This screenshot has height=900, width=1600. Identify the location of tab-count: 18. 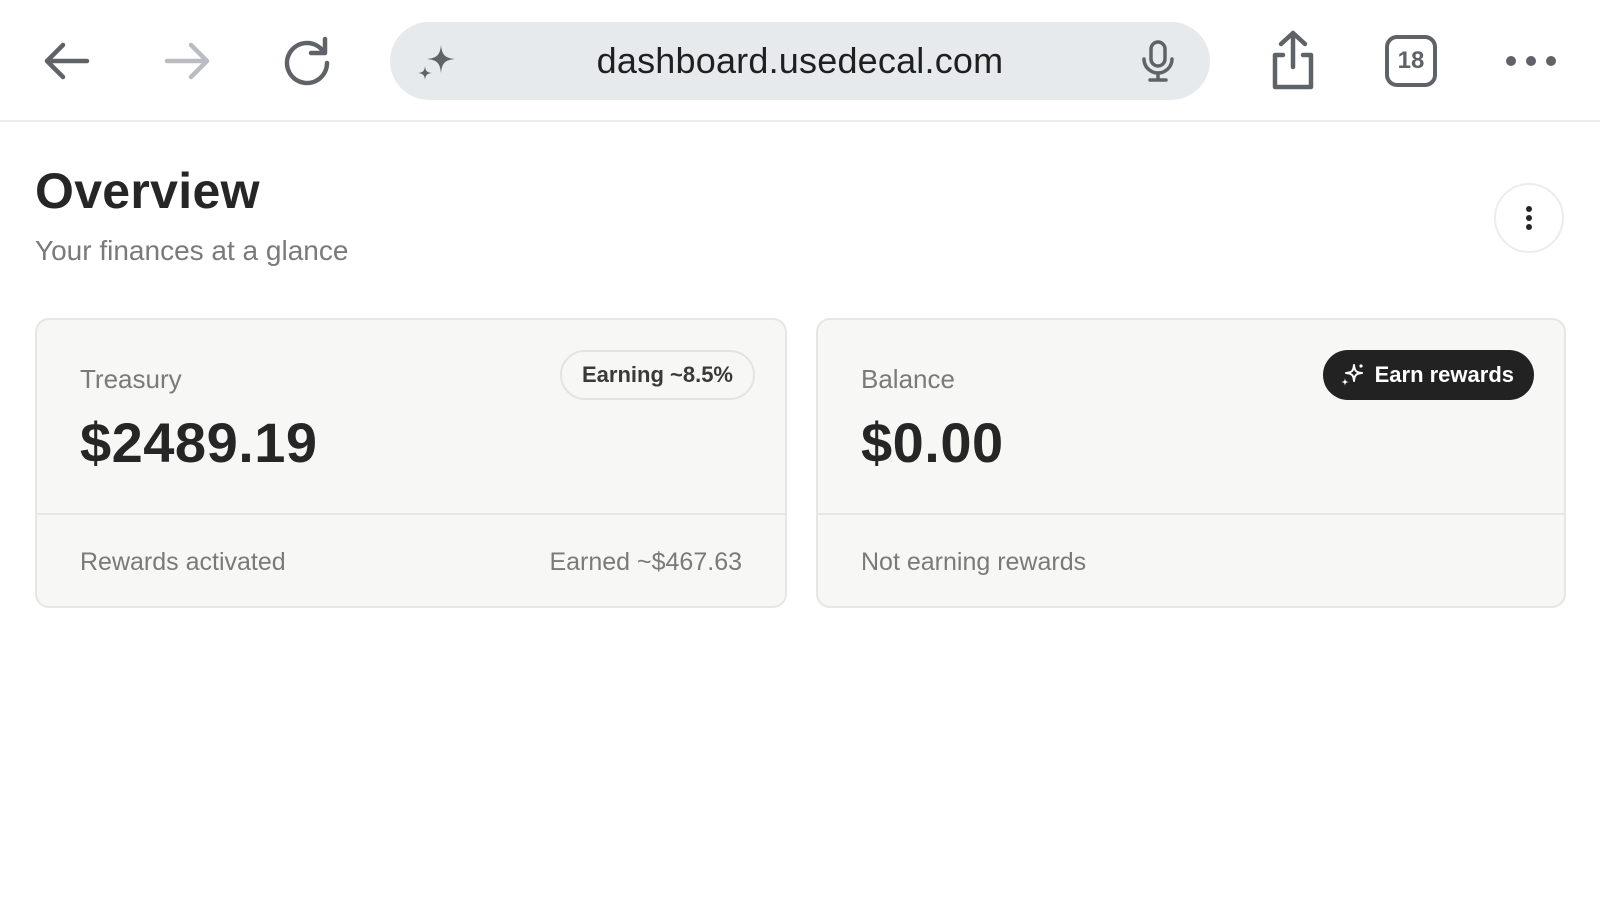
(1411, 60).